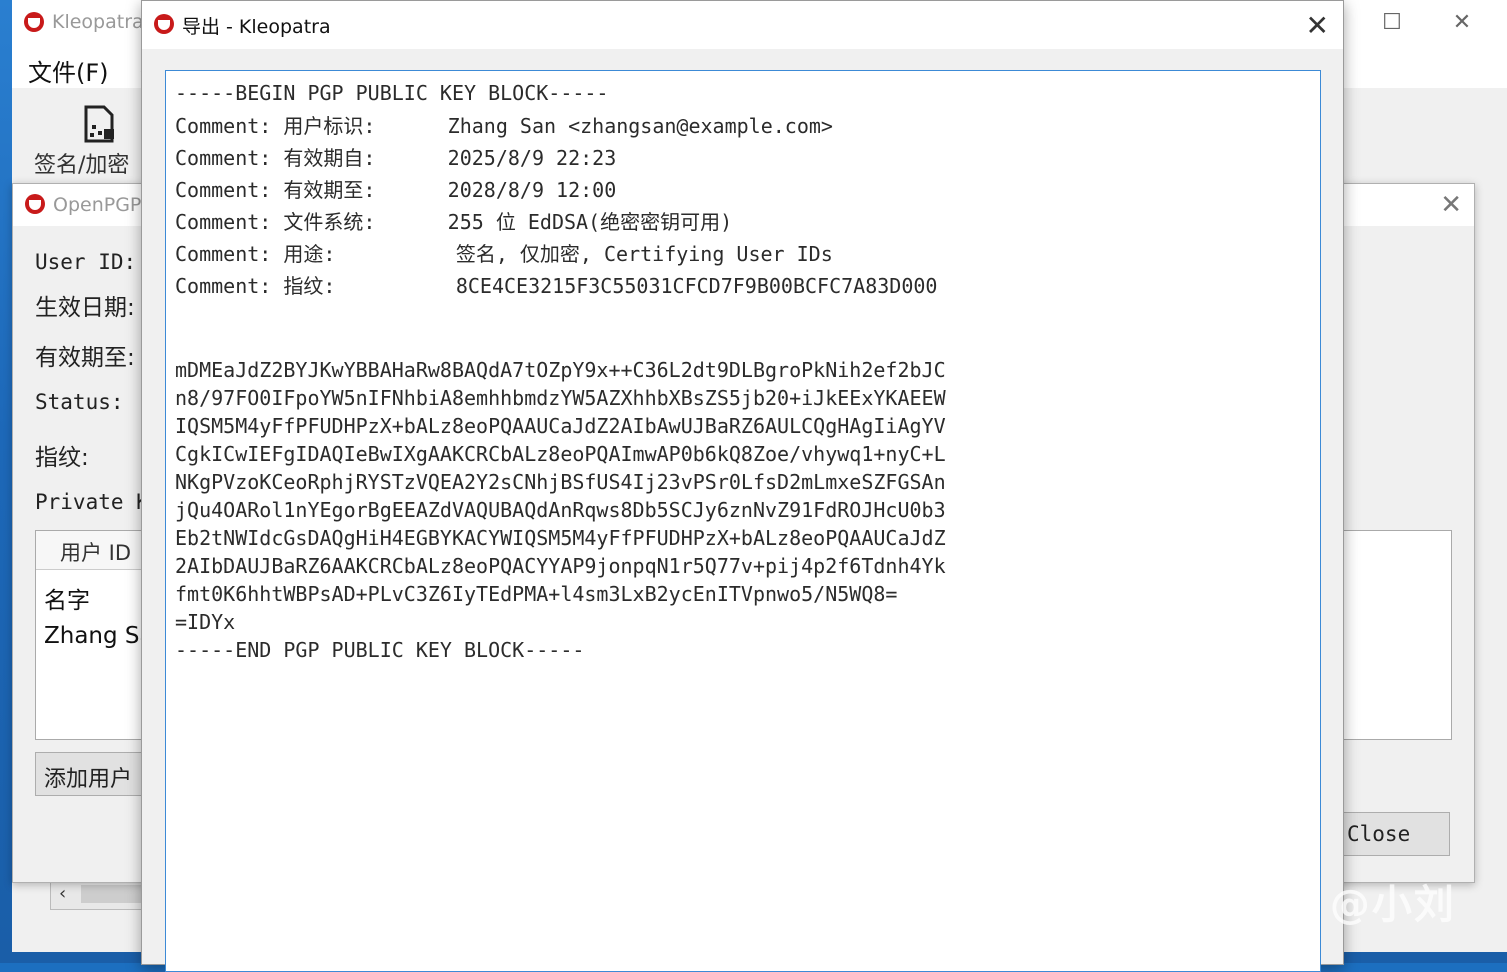 This screenshot has height=972, width=1507. Describe the element at coordinates (1379, 834) in the screenshot. I see `close-button-label: Close` at that location.